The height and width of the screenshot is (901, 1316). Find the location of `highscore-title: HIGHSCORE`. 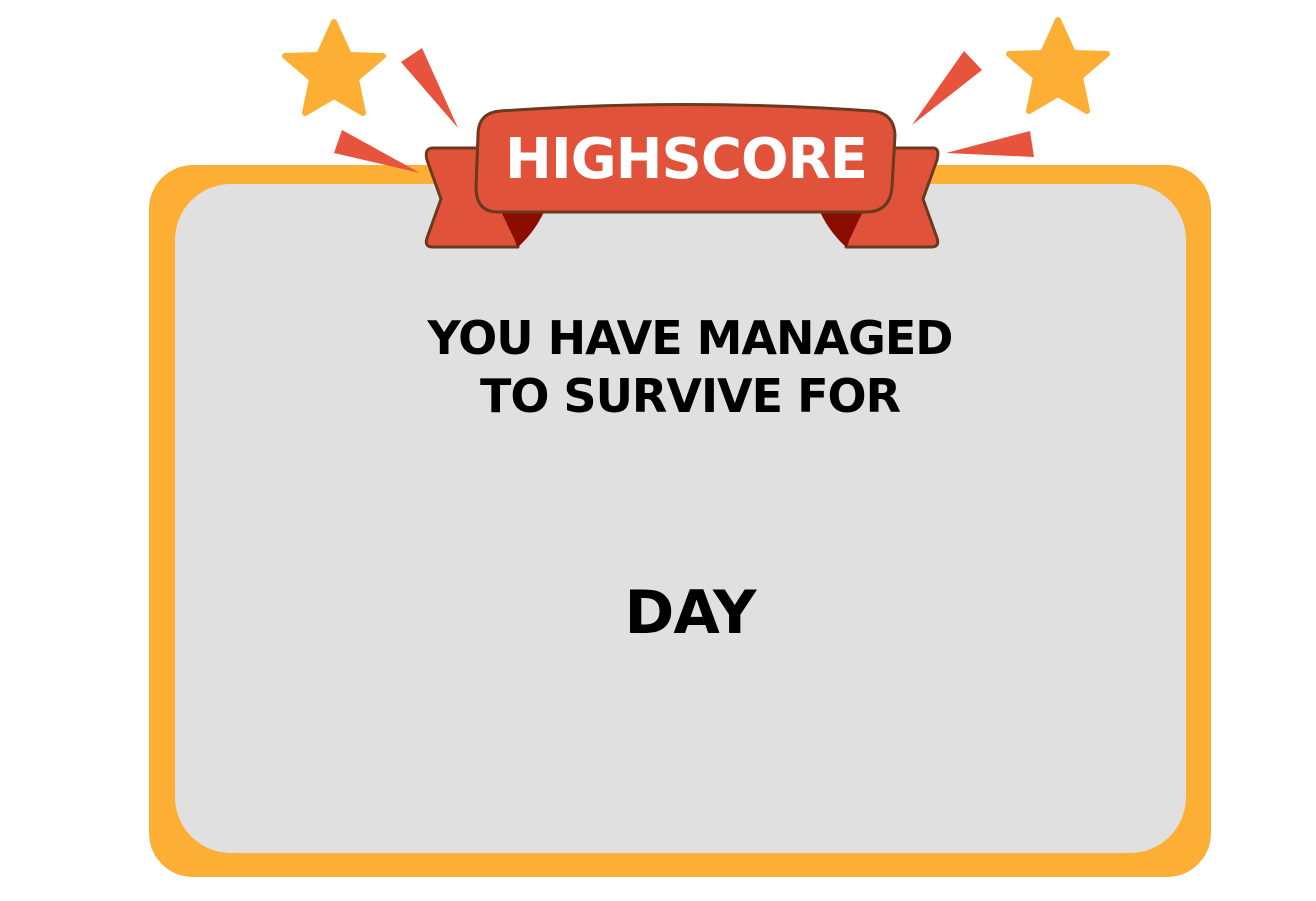

highscore-title: HIGHSCORE is located at coordinates (686, 159).